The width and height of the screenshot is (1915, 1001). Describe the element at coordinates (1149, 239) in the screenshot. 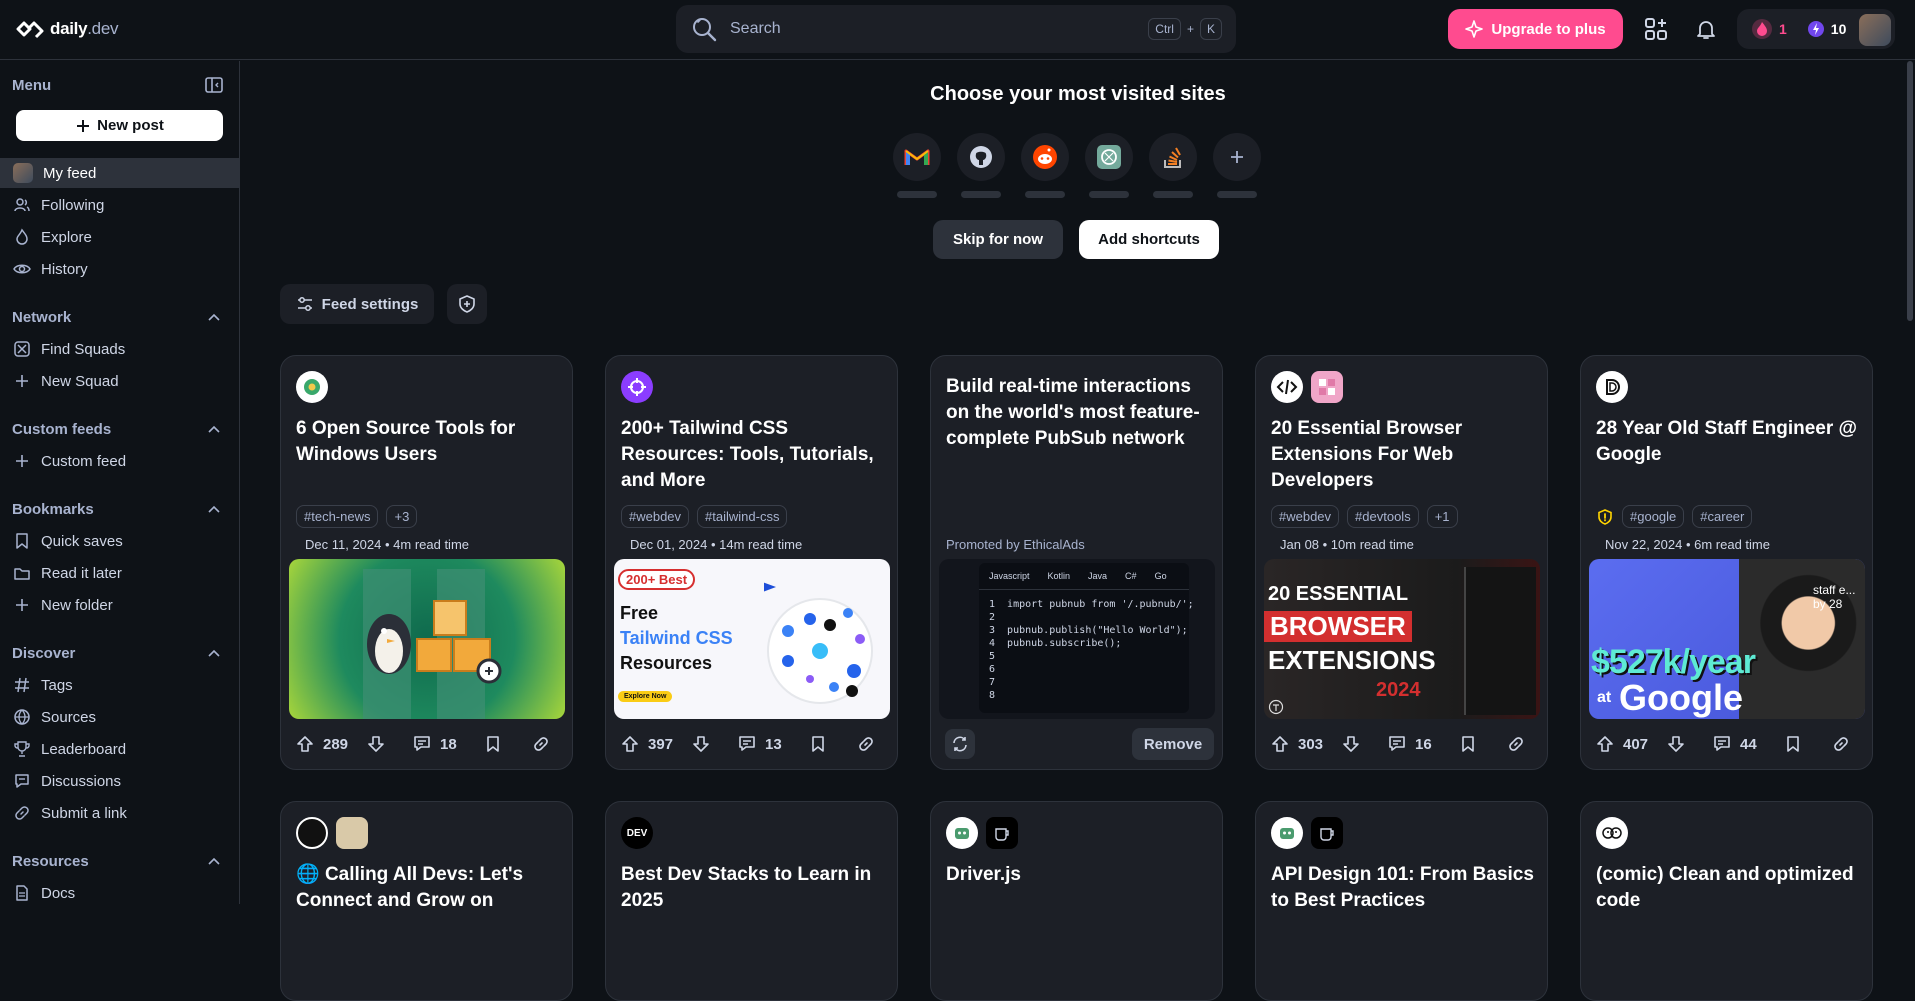

I see `add-shortcuts-button: Add shortcuts` at that location.